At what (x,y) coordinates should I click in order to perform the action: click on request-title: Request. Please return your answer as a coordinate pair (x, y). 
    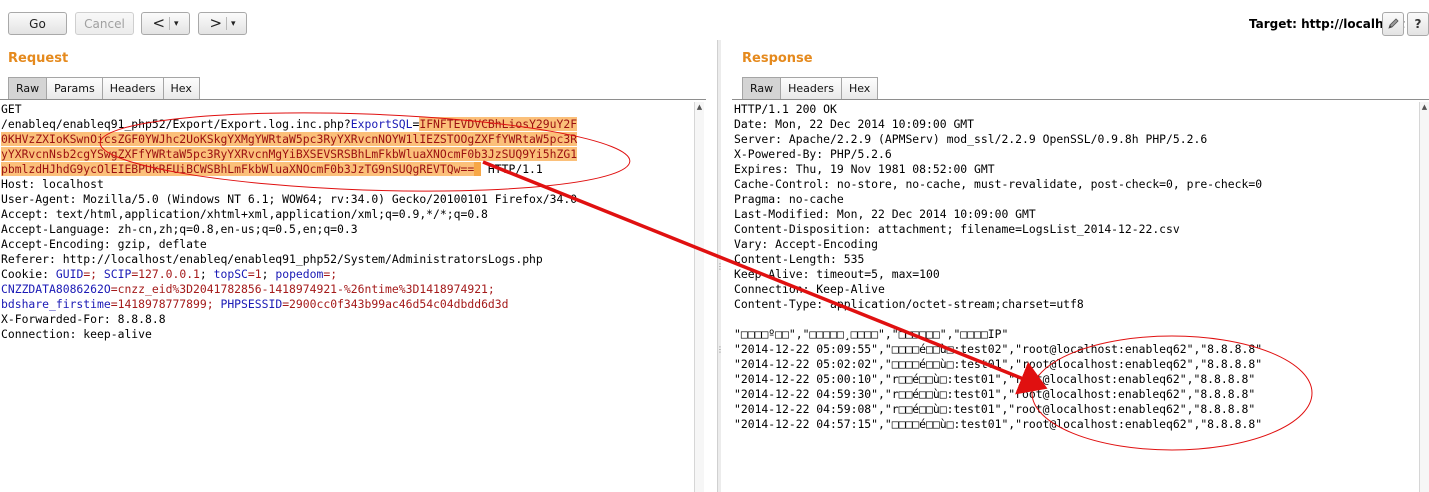
    Looking at the image, I should click on (38, 58).